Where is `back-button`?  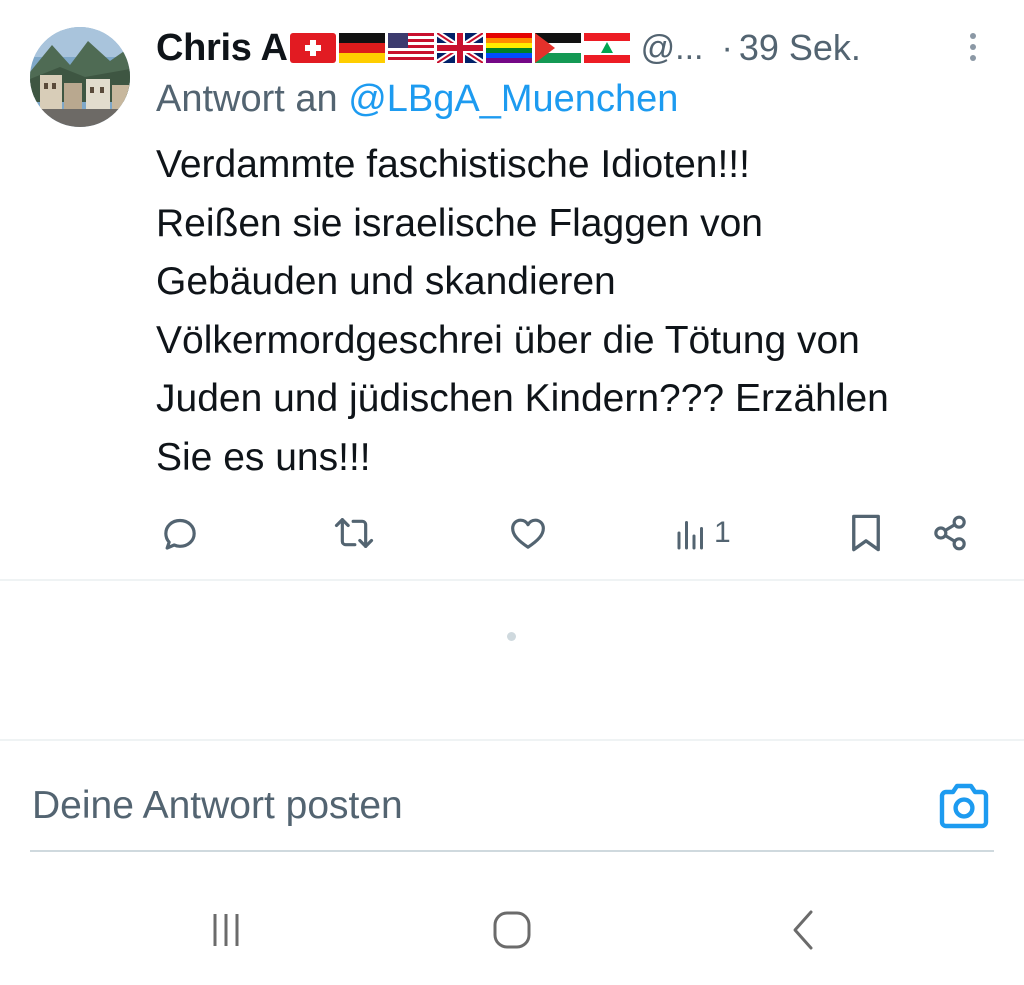
back-button is located at coordinates (804, 930).